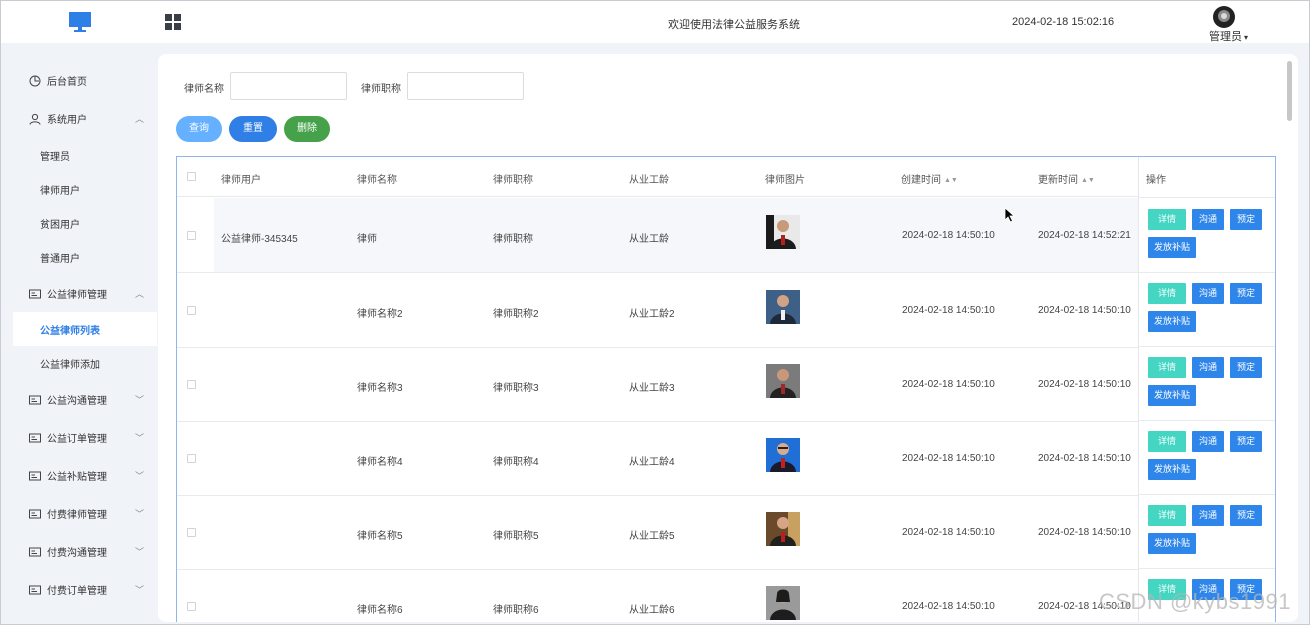  I want to click on lawyer-name-input, so click(288, 86).